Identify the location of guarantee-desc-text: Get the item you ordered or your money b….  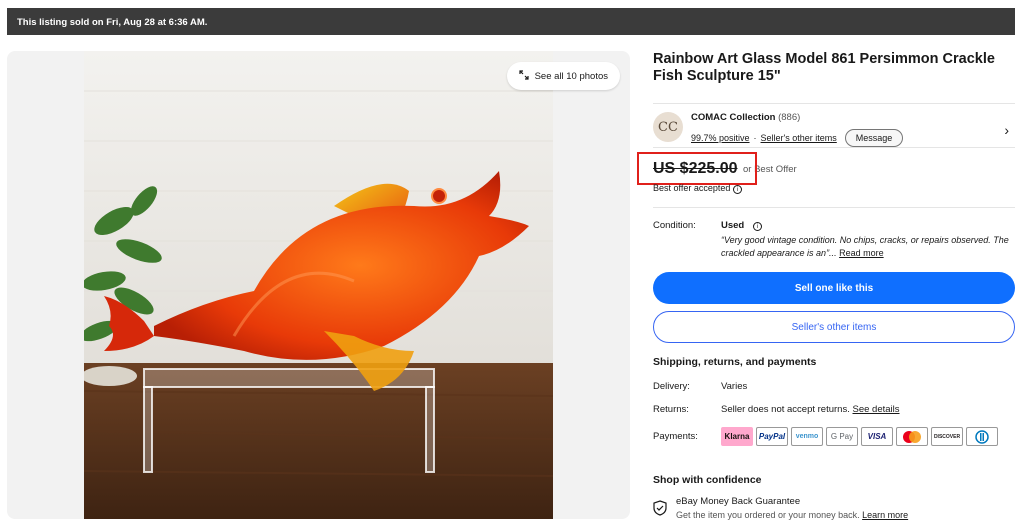
(768, 515).